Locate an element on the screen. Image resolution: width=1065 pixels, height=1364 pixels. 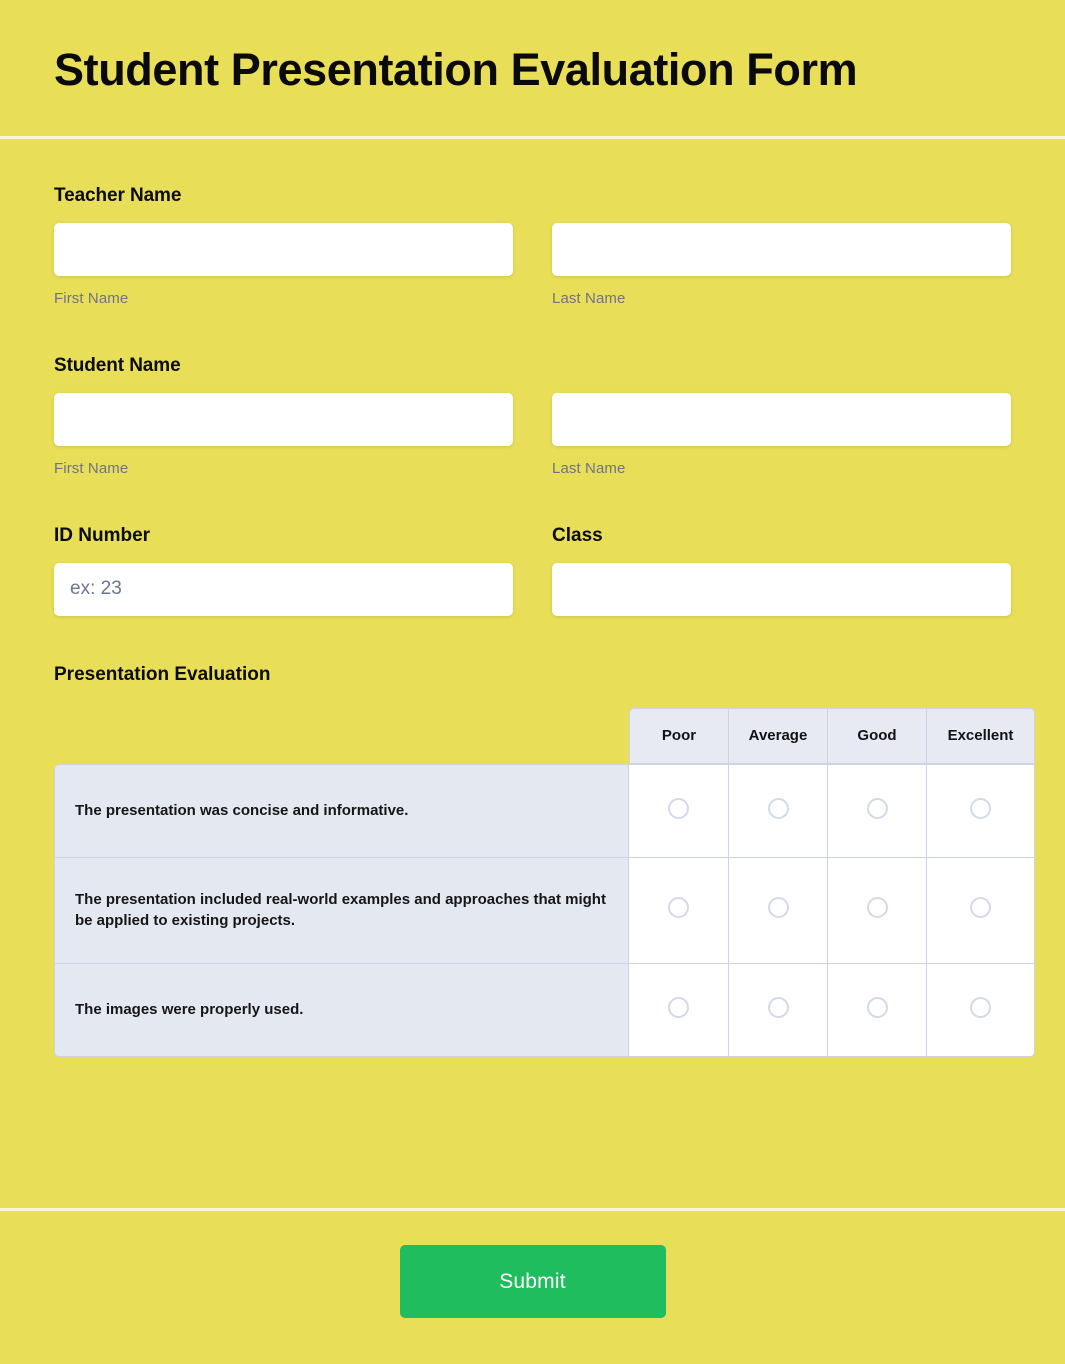
radio-cell-row2-poor is located at coordinates (679, 909).